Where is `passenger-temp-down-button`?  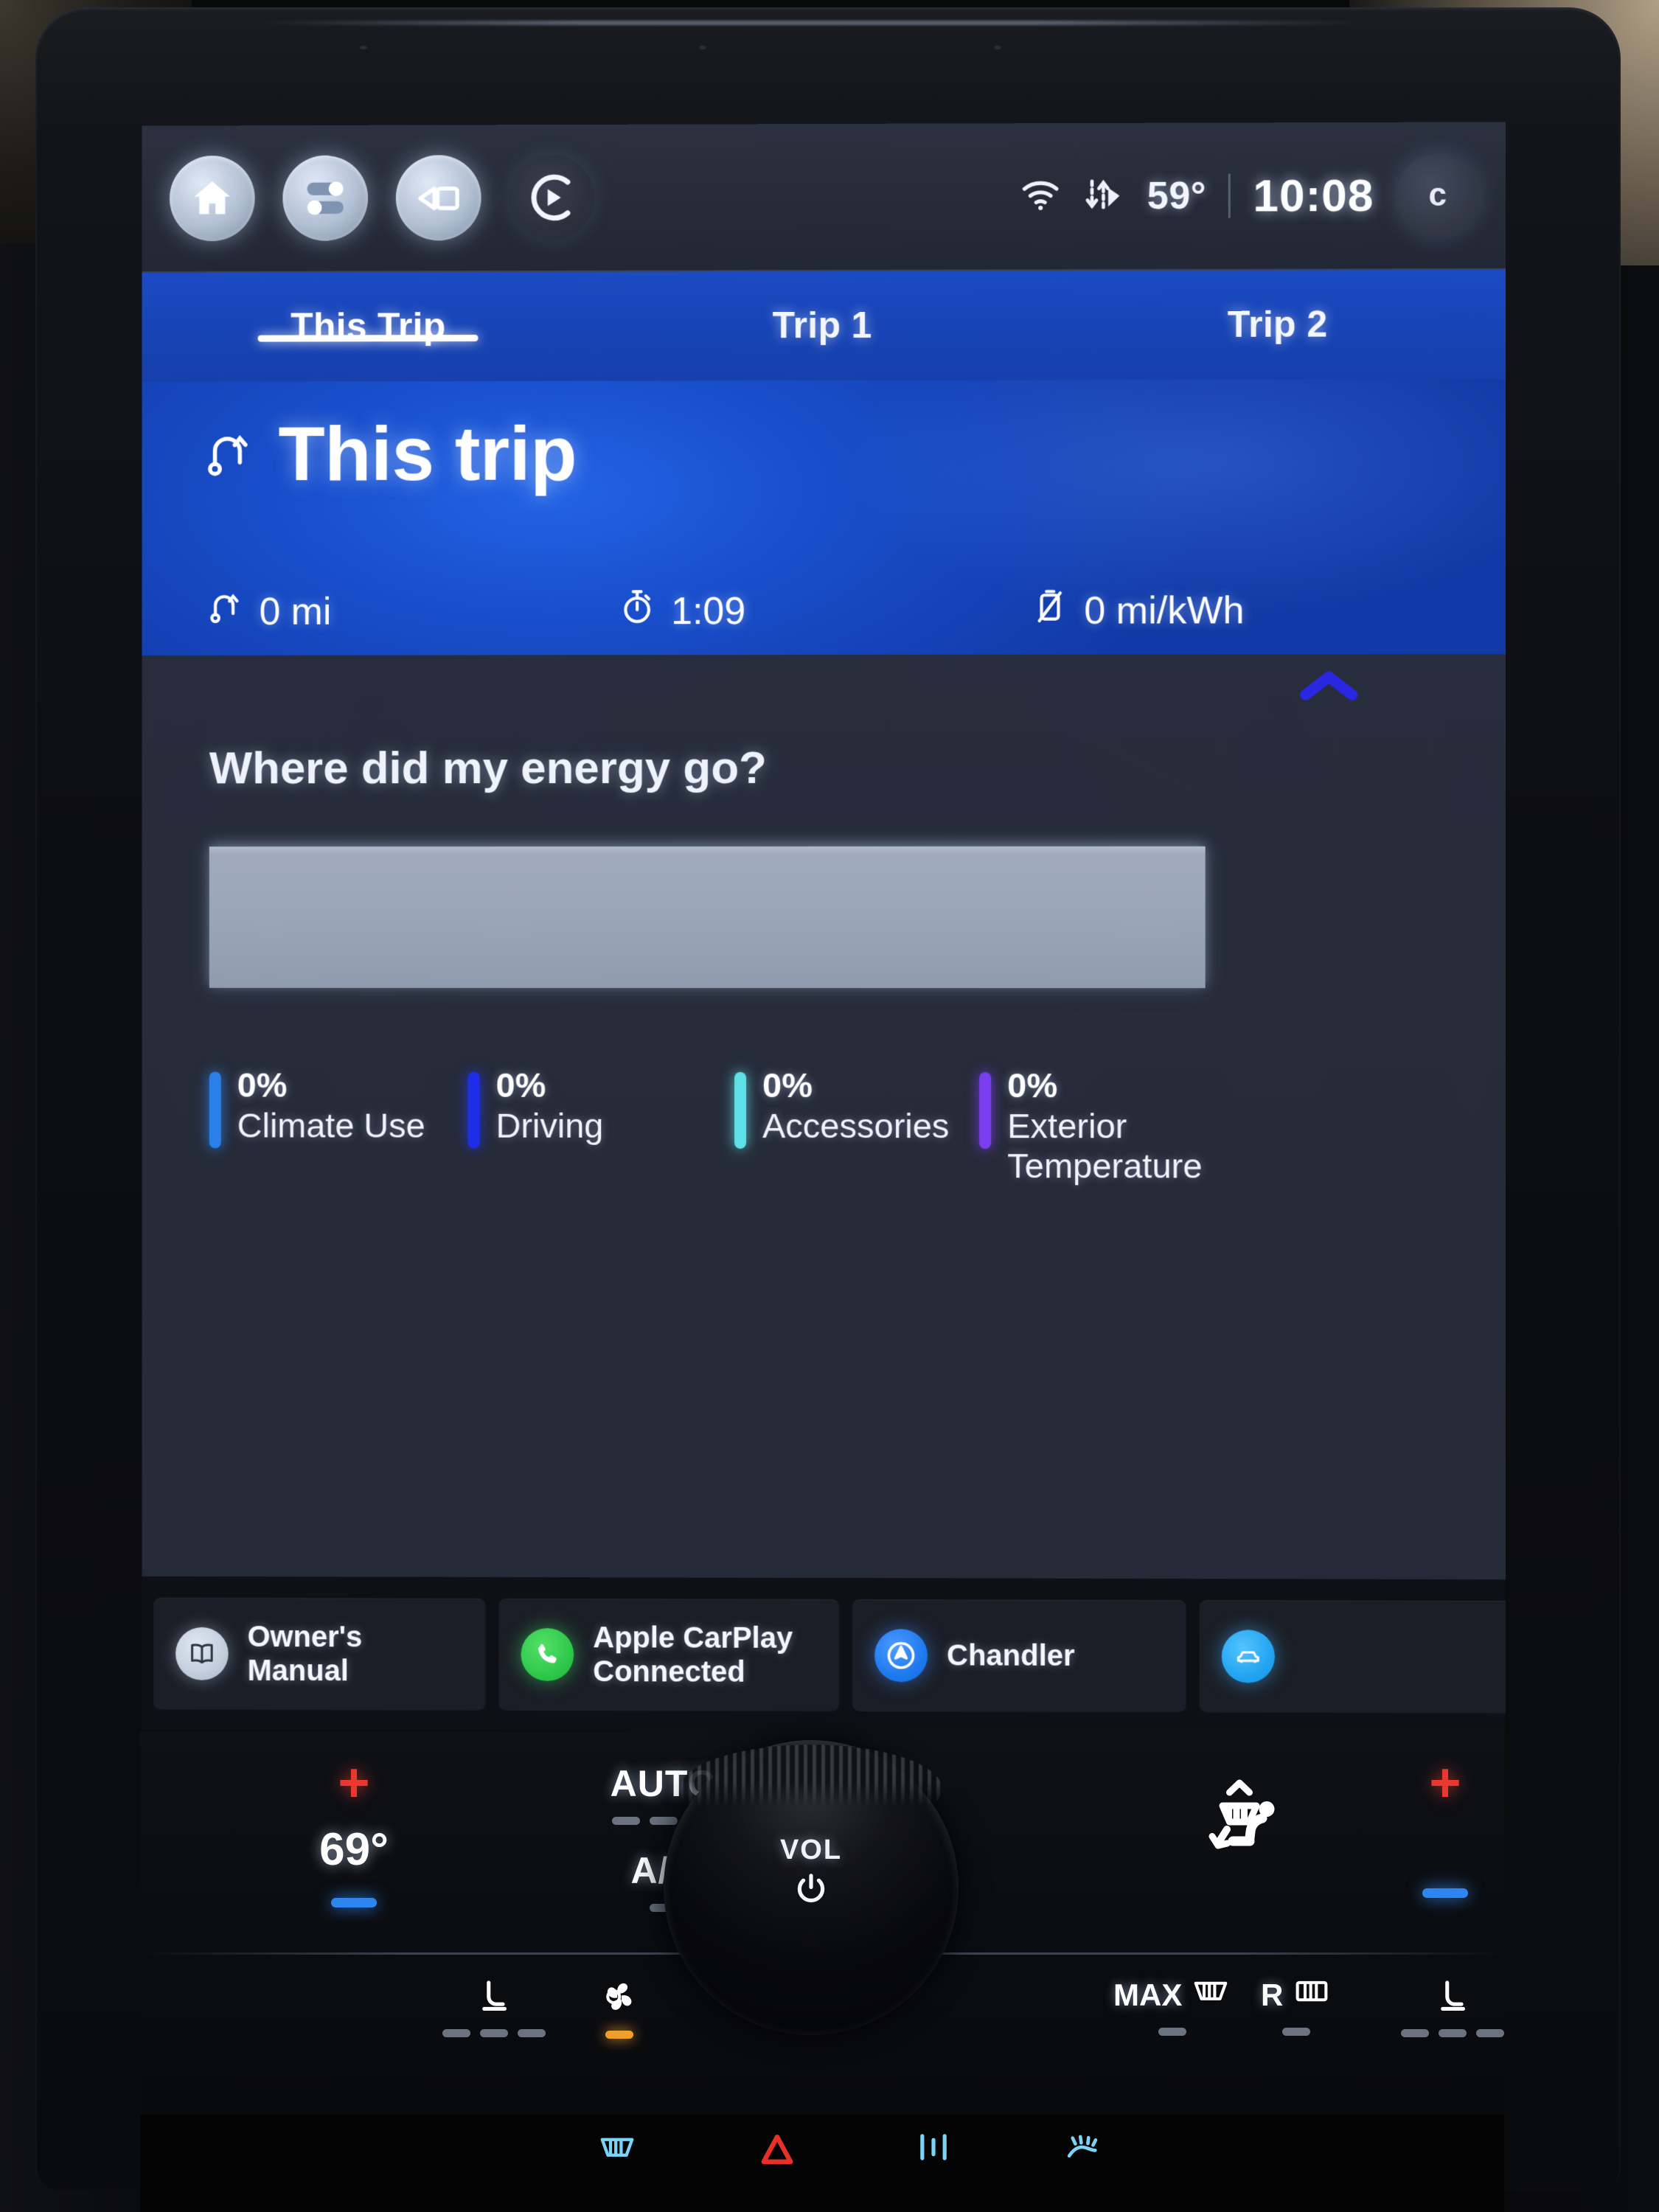 passenger-temp-down-button is located at coordinates (1445, 1893).